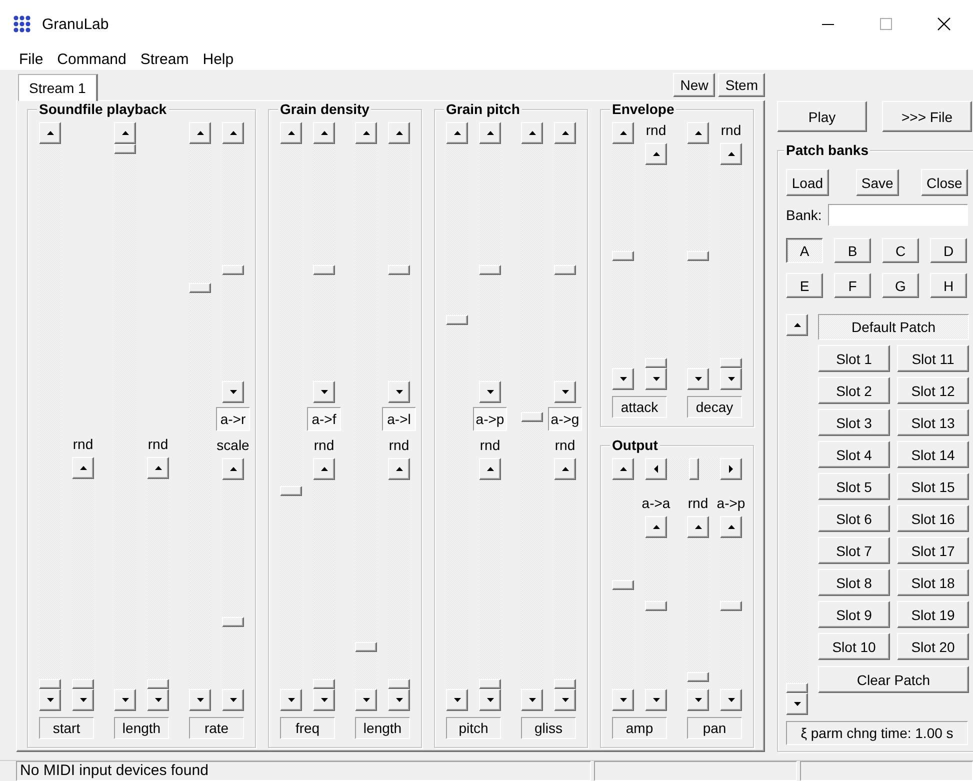 Image resolution: width=973 pixels, height=781 pixels. Describe the element at coordinates (852, 285) in the screenshot. I see `bank-button: F` at that location.